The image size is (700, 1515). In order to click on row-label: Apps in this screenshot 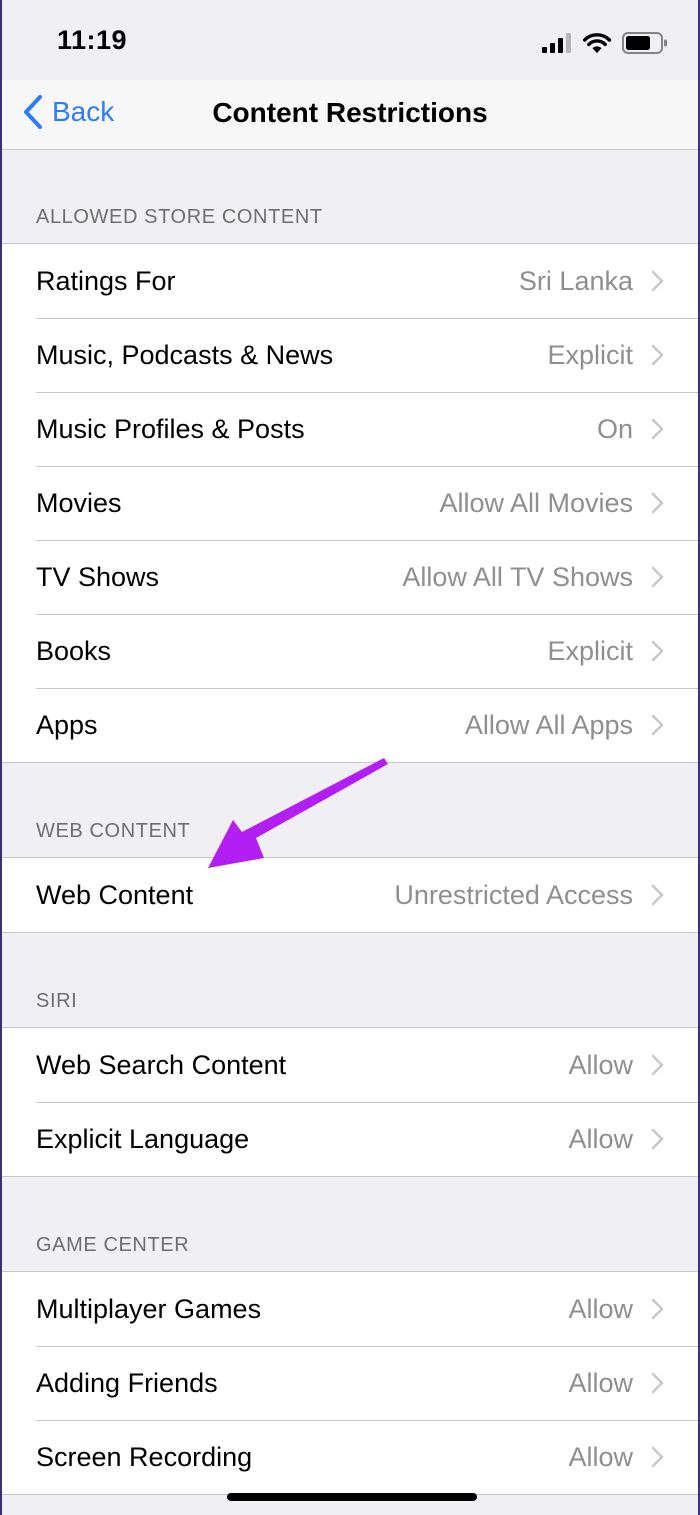, I will do `click(67, 724)`.